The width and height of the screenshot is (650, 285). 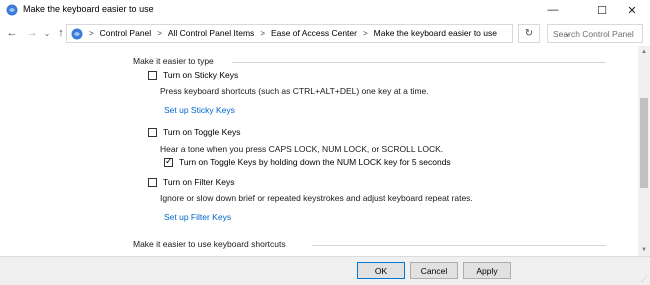 I want to click on recent-locations-button: ⌄, so click(x=47, y=33).